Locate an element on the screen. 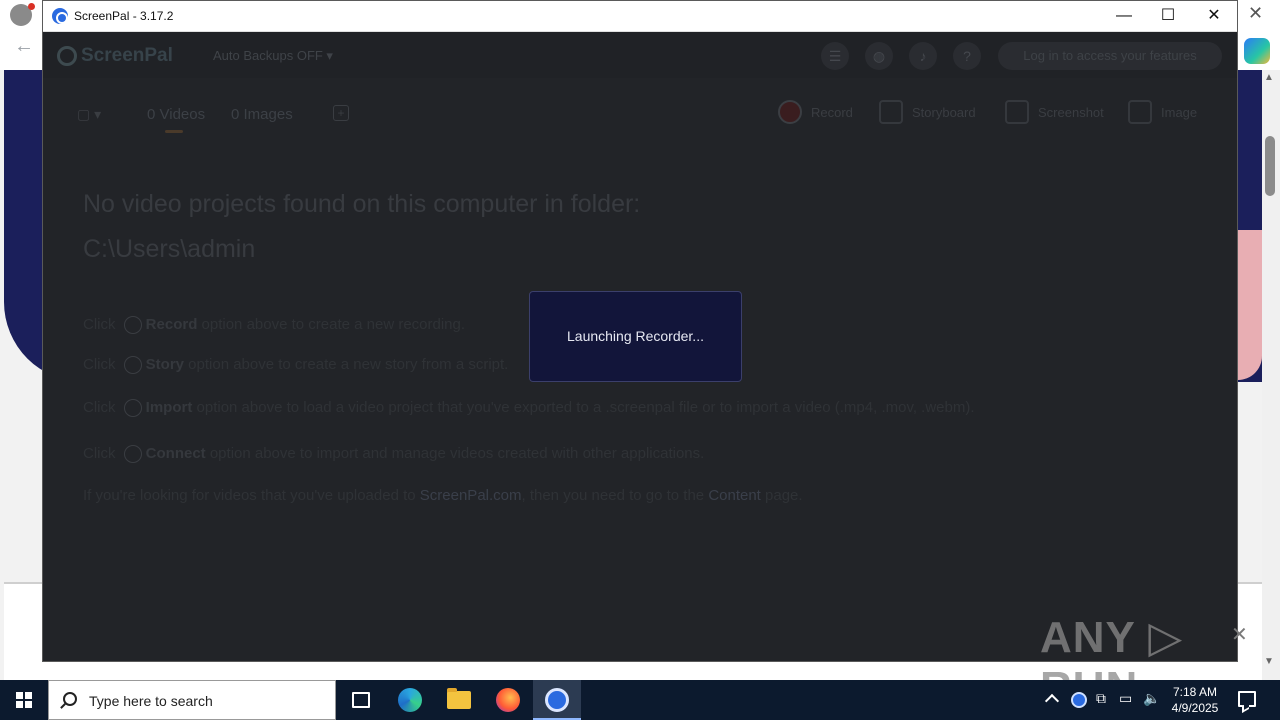  task-view-icon is located at coordinates (361, 700).